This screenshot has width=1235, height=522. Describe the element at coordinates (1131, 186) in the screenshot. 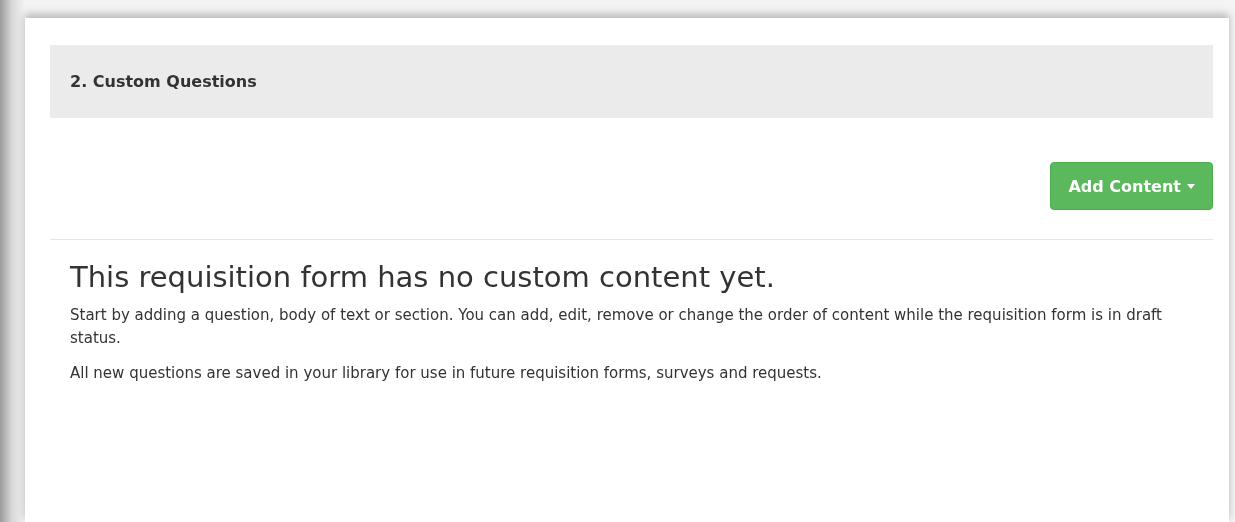

I see `add-content-button: Add Content` at that location.